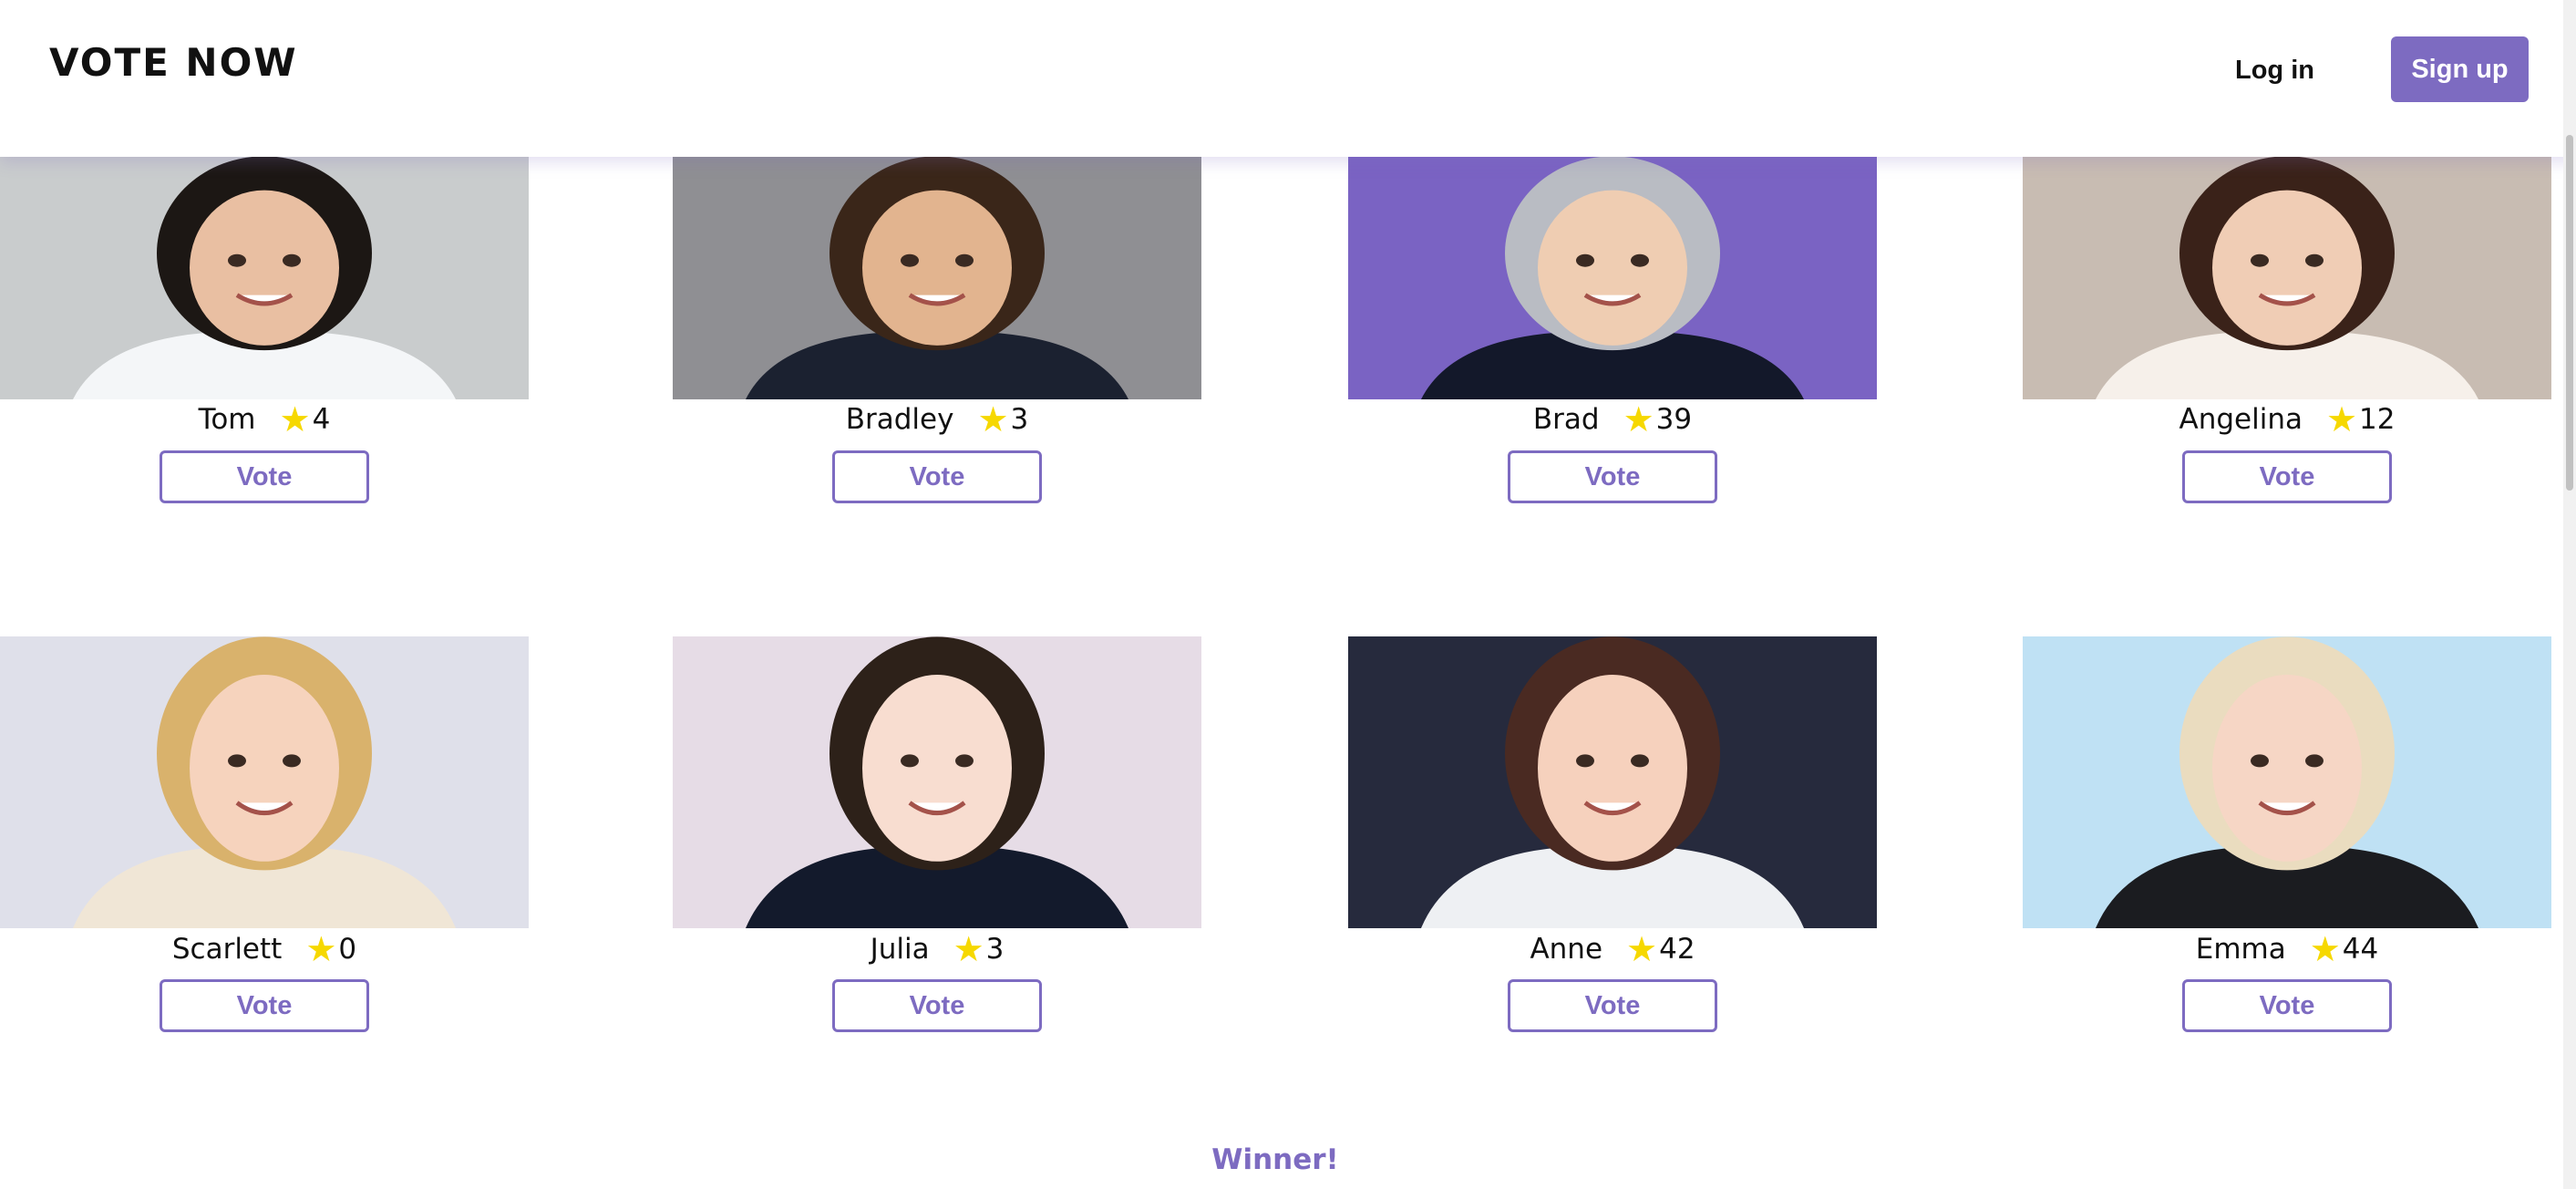  Describe the element at coordinates (1612, 949) in the screenshot. I see `candidate-name-row: Anne ★ 42` at that location.